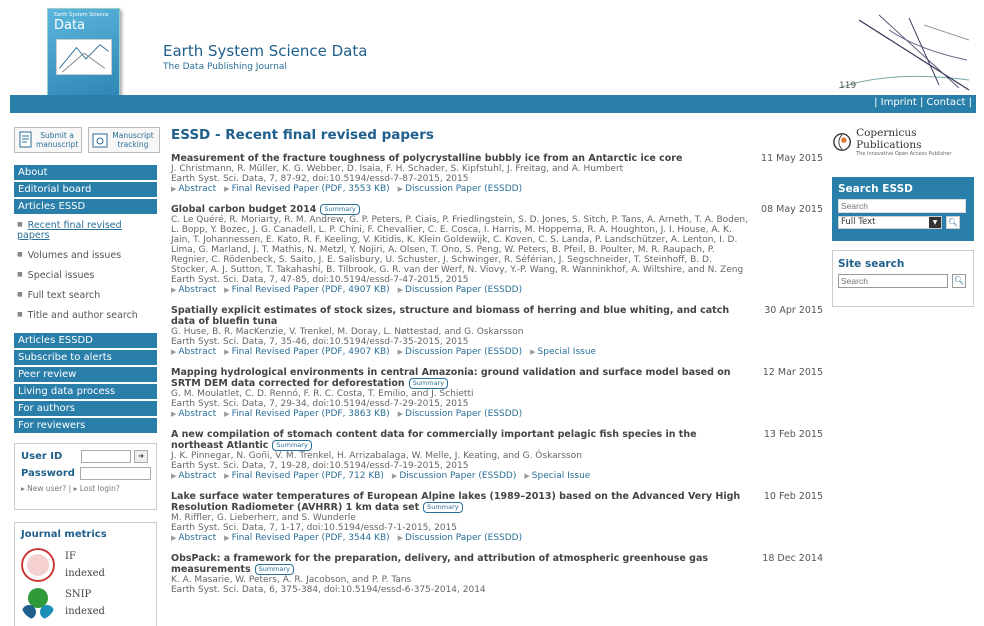 The image size is (984, 626). What do you see at coordinates (85, 408) in the screenshot?
I see `nav-item: For authors` at bounding box center [85, 408].